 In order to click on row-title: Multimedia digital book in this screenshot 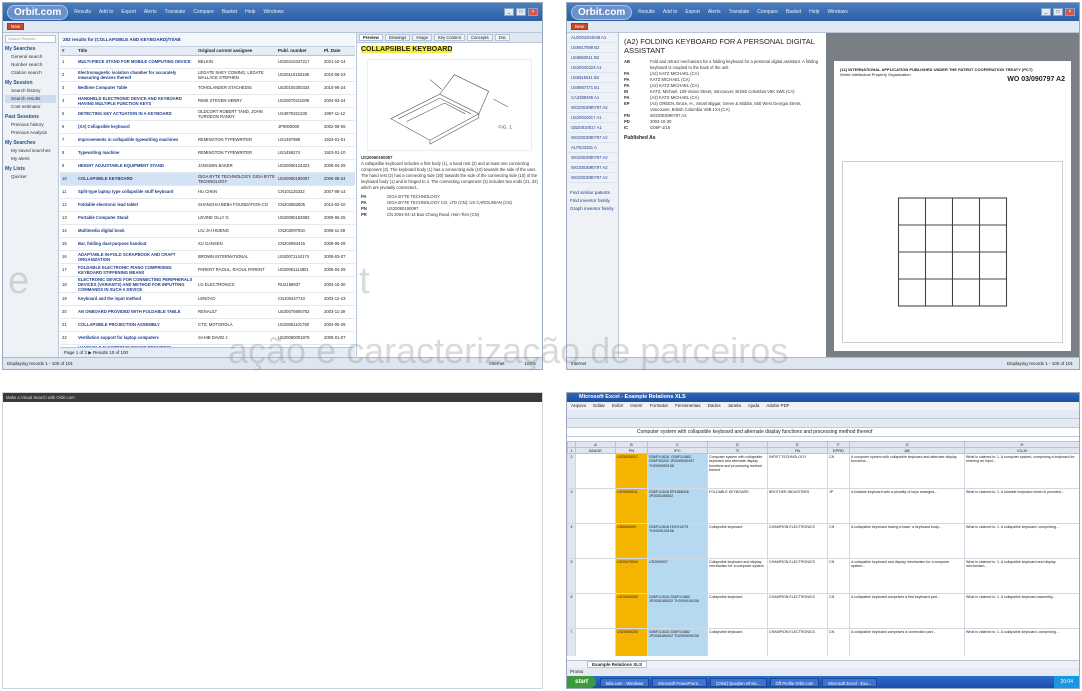, I will do `click(136, 231)`.